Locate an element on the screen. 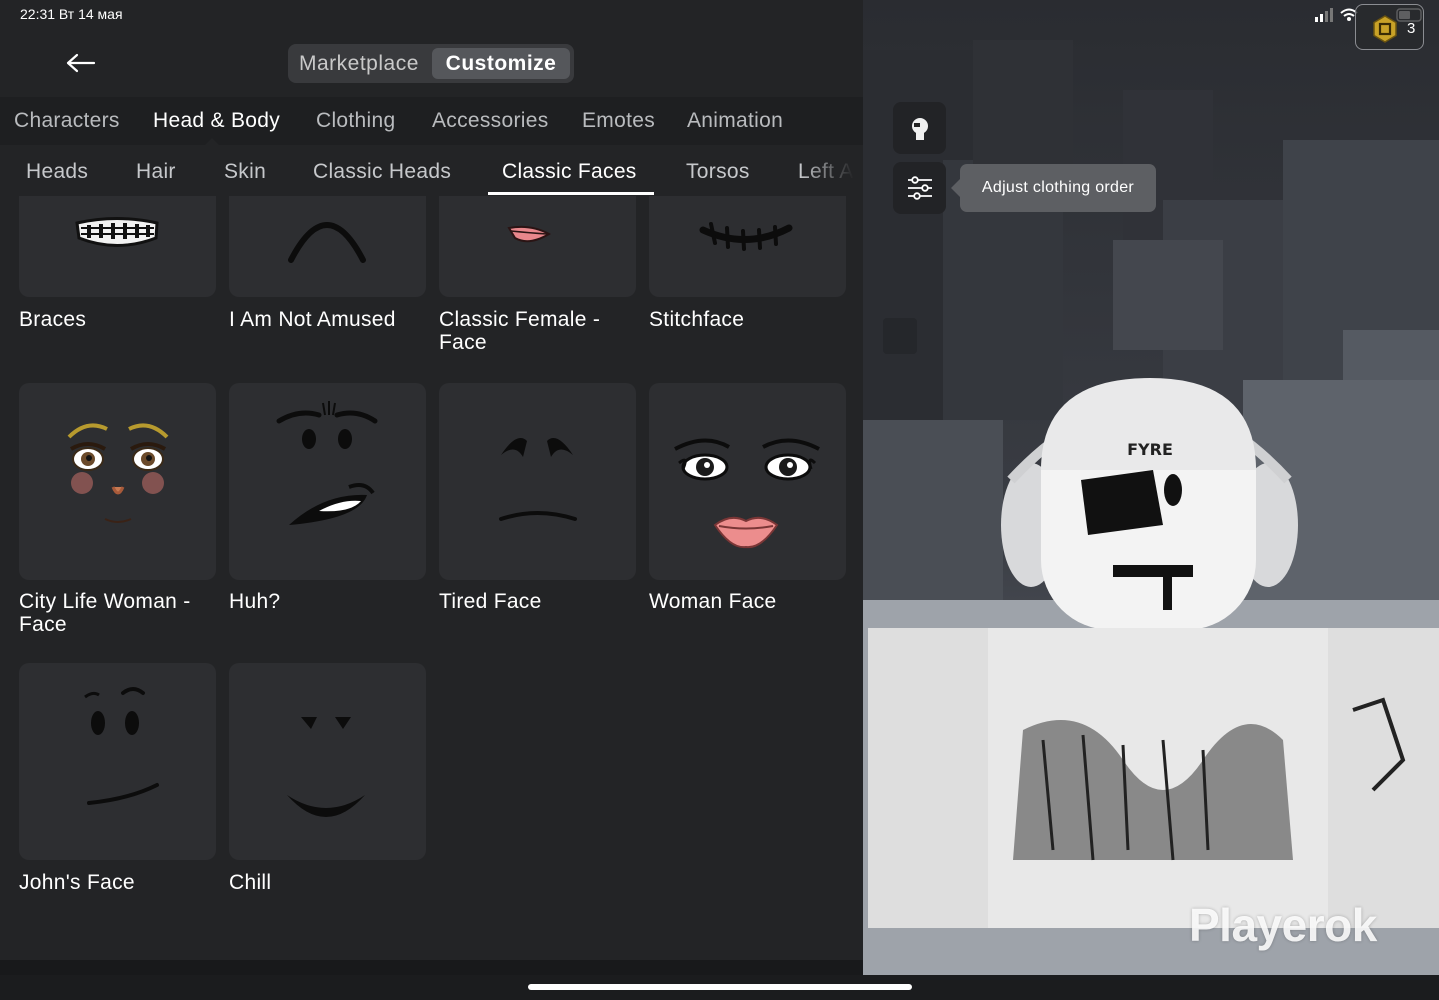  item-label-johns-face: John's Face is located at coordinates (77, 882).